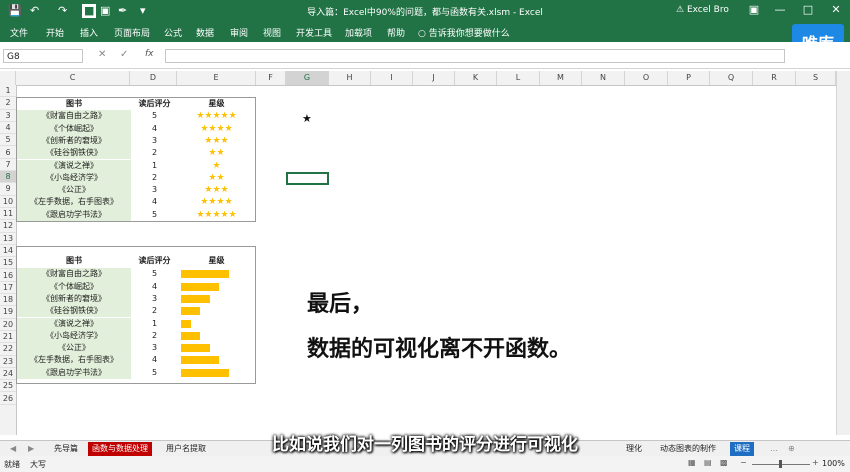 Image resolution: width=850 pixels, height=472 pixels. Describe the element at coordinates (702, 10) in the screenshot. I see `account-name: ⚠ Excel Bro` at that location.